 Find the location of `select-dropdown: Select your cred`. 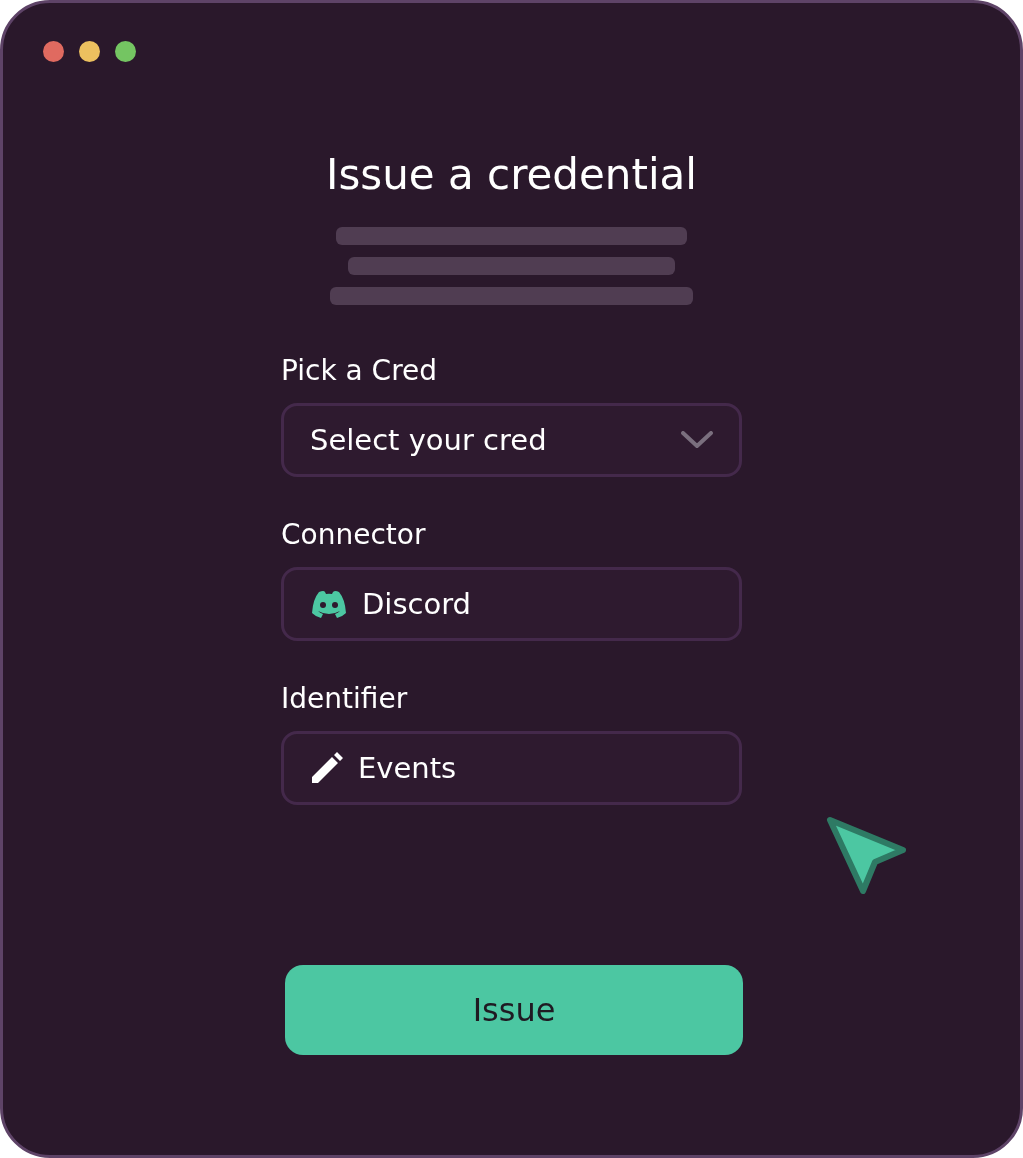

select-dropdown: Select your cred is located at coordinates (511, 440).